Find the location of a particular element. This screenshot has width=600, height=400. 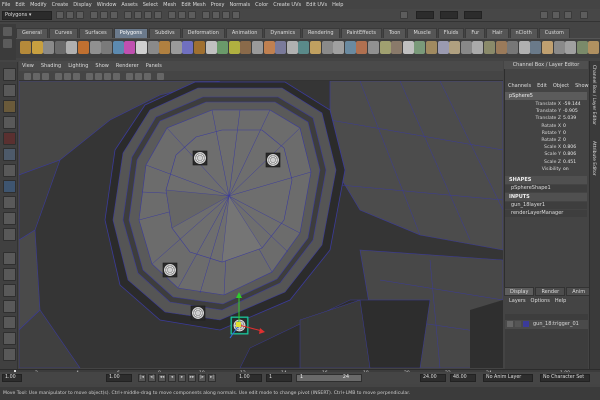

rotate-tool-icon is located at coordinates (9, 138).